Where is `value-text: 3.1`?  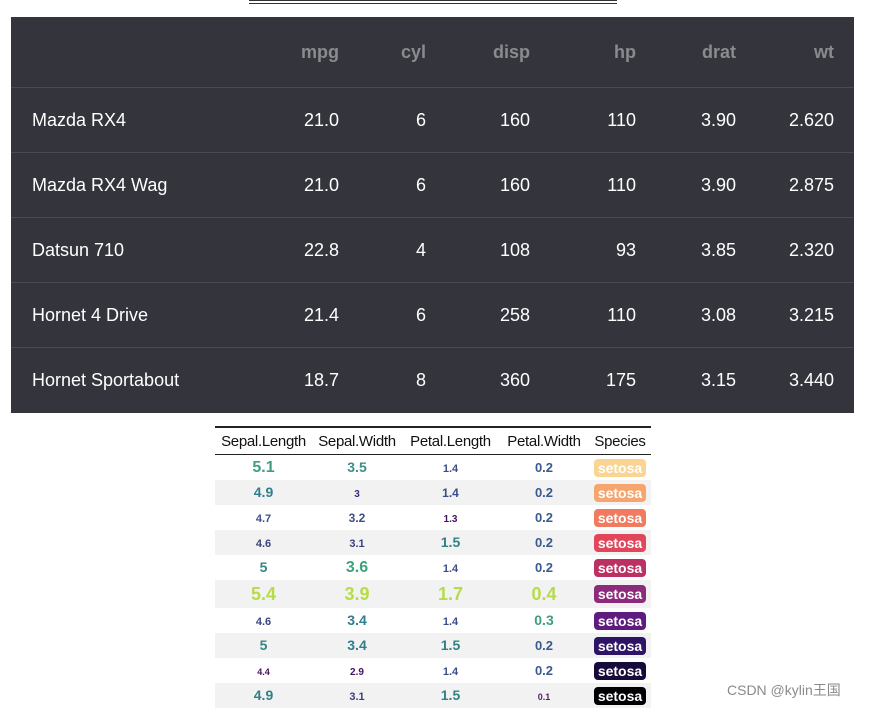 value-text: 3.1 is located at coordinates (357, 543).